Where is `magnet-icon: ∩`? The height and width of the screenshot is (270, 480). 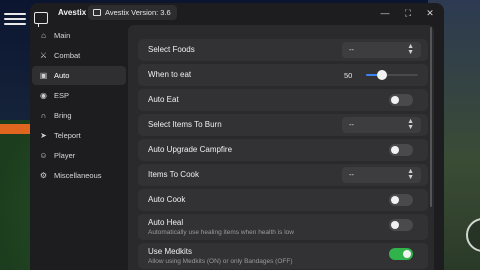 magnet-icon: ∩ is located at coordinates (43, 115).